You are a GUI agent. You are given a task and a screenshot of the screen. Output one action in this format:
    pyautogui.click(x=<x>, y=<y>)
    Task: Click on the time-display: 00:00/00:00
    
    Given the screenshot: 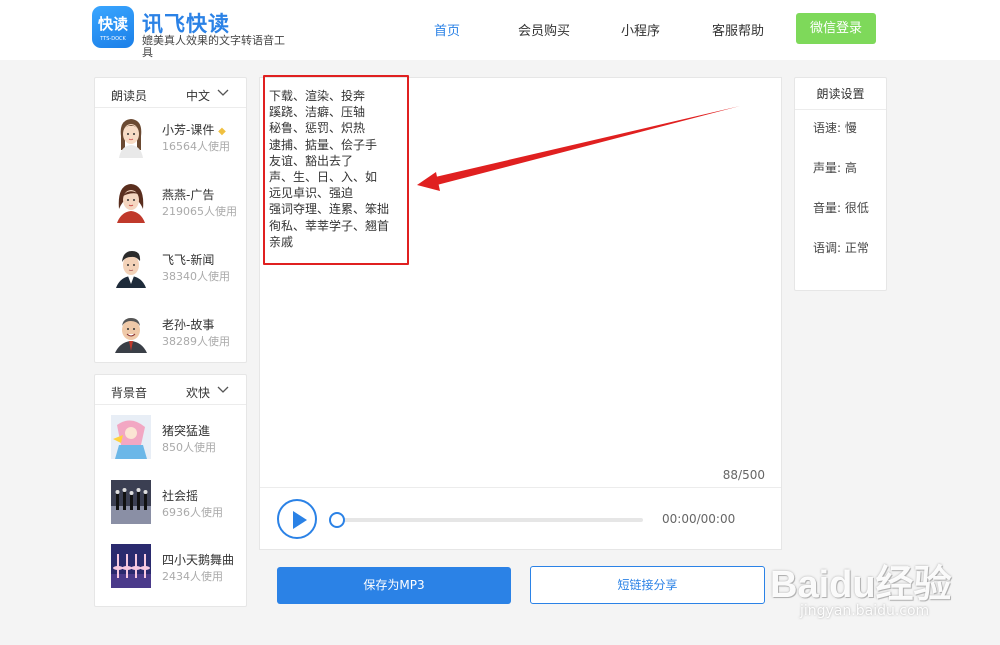 What is the action you would take?
    pyautogui.click(x=699, y=519)
    